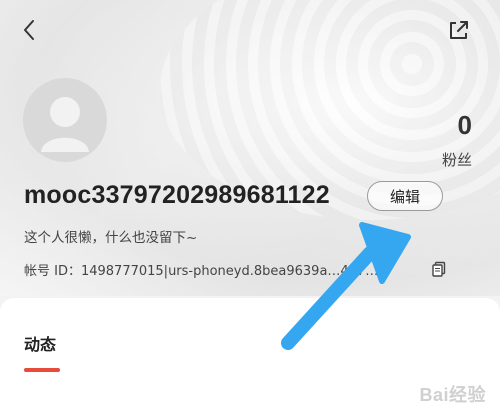 The width and height of the screenshot is (500, 413). Describe the element at coordinates (452, 395) in the screenshot. I see `watermark: Bai经验` at that location.